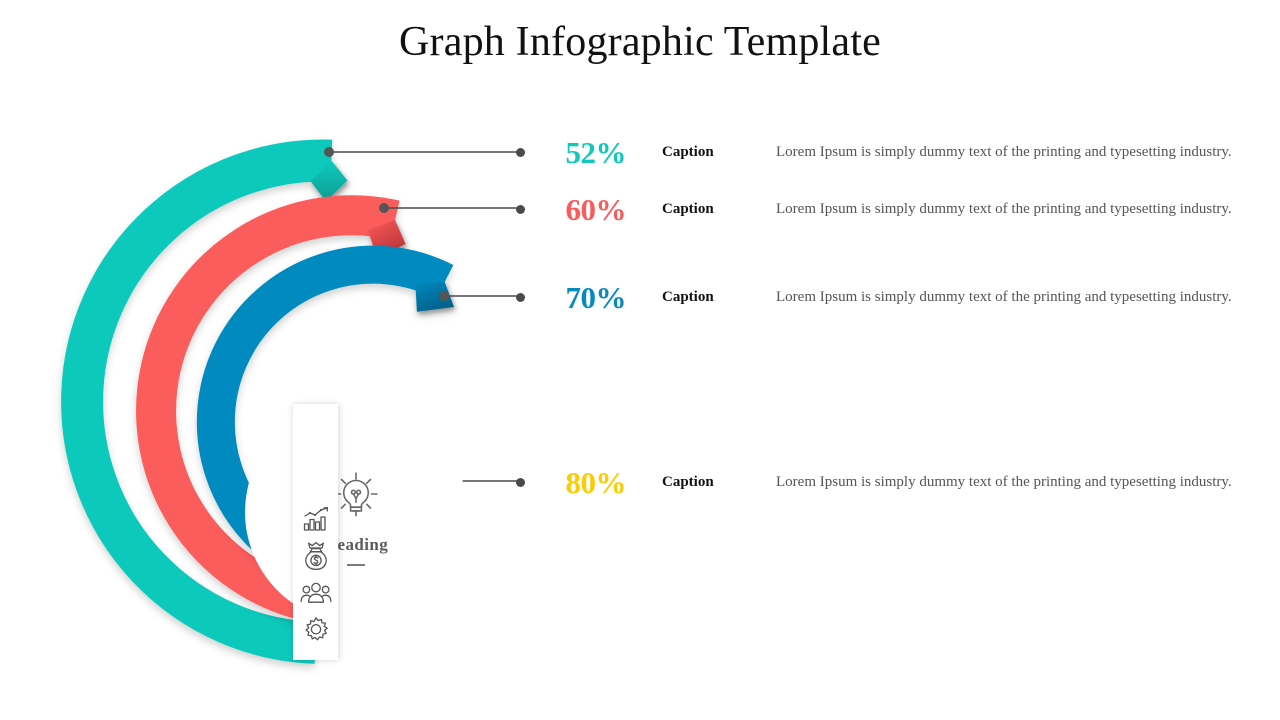 The height and width of the screenshot is (720, 1280). What do you see at coordinates (316, 629) in the screenshot?
I see `gear-icon` at bounding box center [316, 629].